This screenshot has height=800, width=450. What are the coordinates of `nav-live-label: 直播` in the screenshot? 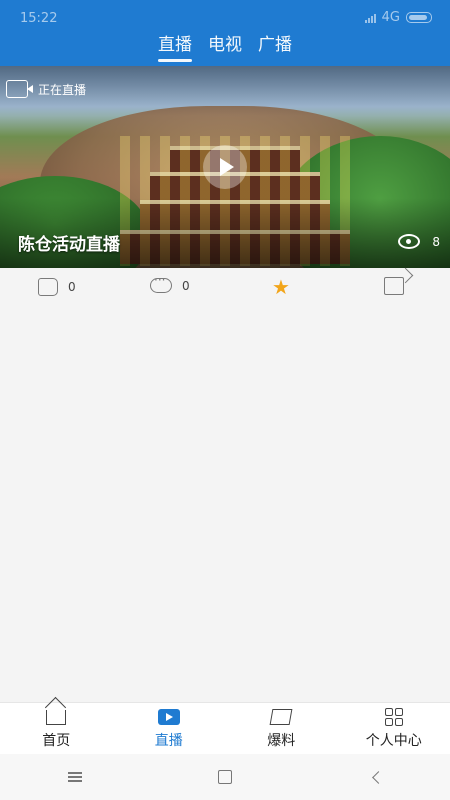 It's located at (168, 741).